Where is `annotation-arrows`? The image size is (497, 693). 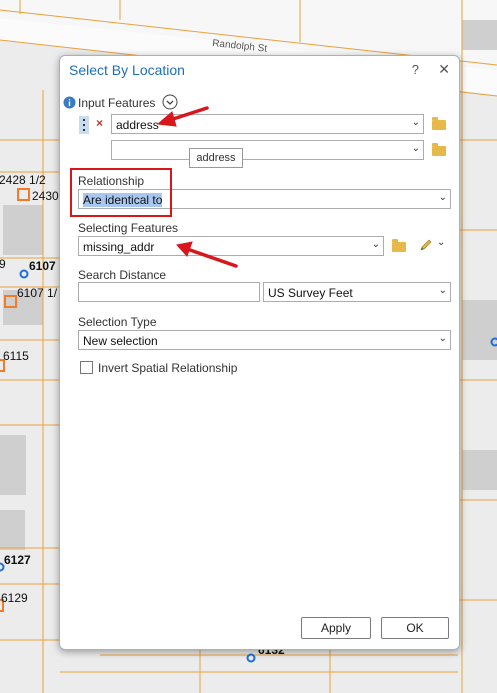
annotation-arrows is located at coordinates (197, 187).